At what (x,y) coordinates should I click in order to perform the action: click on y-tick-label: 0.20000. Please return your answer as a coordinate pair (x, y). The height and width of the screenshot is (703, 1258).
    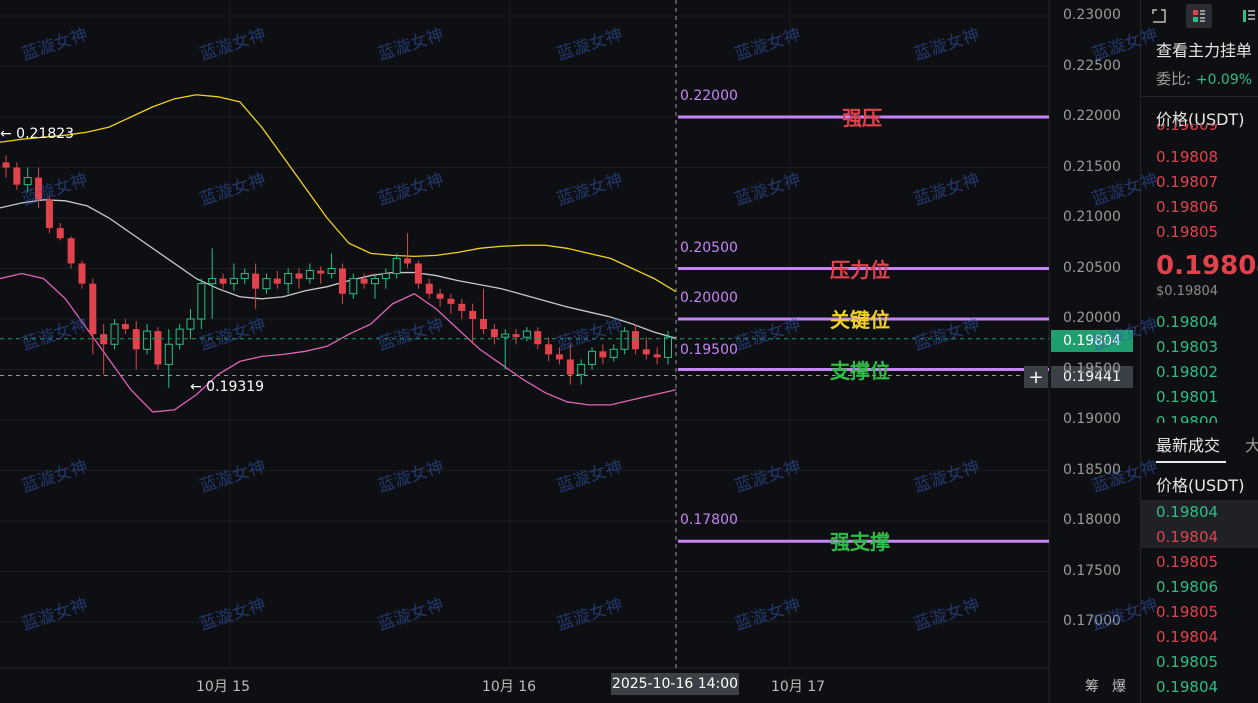
    Looking at the image, I should click on (1092, 318).